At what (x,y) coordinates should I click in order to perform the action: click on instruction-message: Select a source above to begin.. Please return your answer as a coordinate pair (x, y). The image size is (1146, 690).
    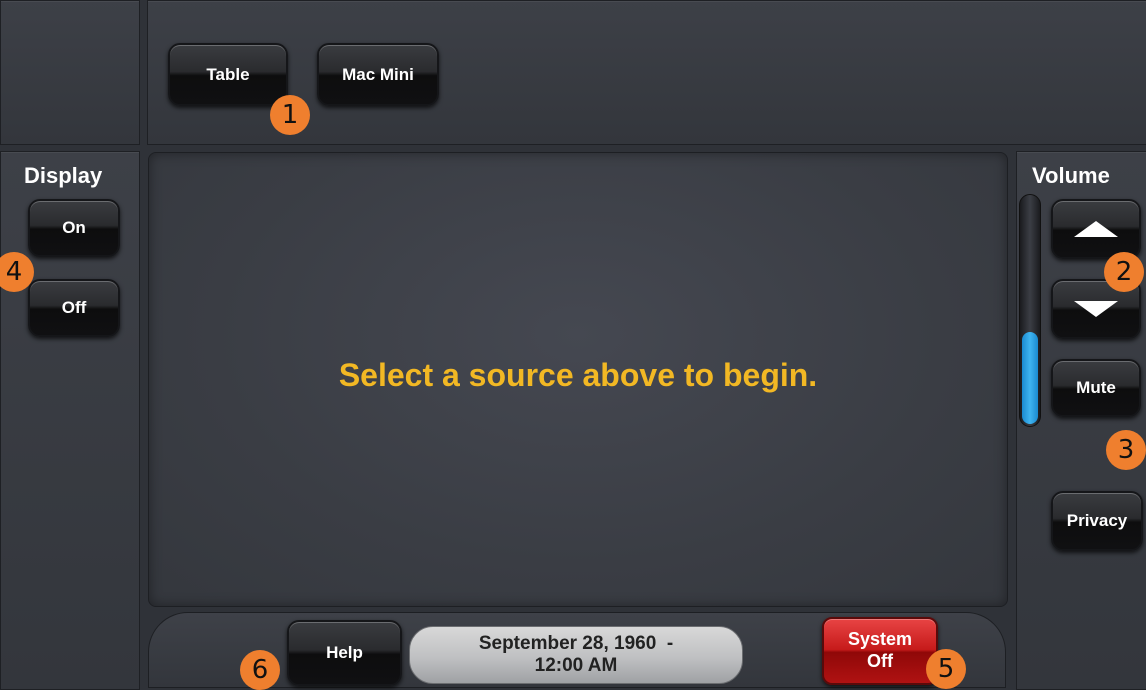
    Looking at the image, I should click on (578, 375).